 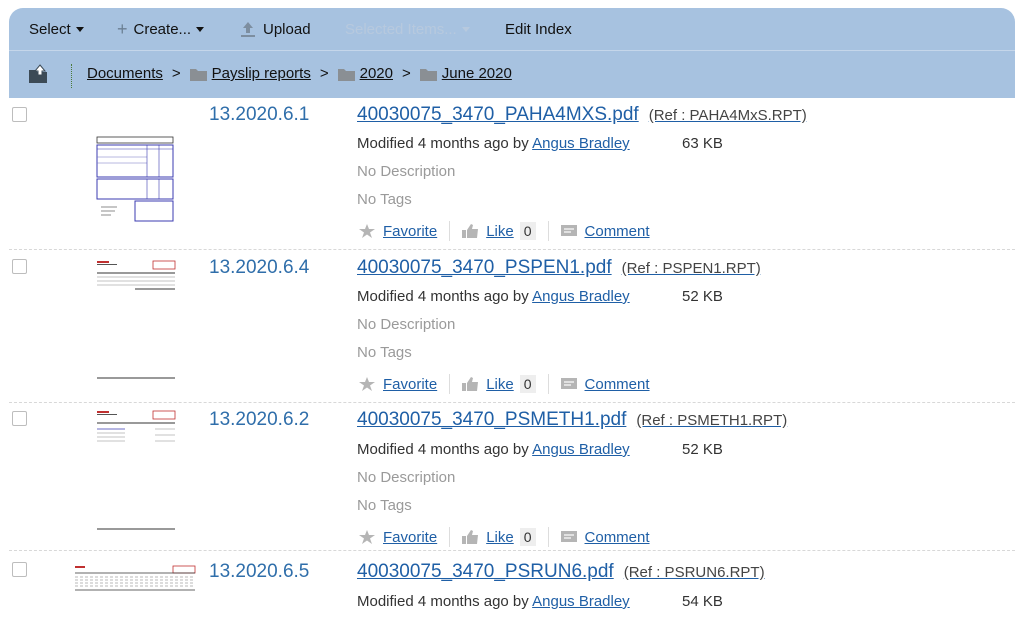 What do you see at coordinates (727, 115) in the screenshot?
I see `document-ref: (Ref : PAHA4MxS.RPT)` at bounding box center [727, 115].